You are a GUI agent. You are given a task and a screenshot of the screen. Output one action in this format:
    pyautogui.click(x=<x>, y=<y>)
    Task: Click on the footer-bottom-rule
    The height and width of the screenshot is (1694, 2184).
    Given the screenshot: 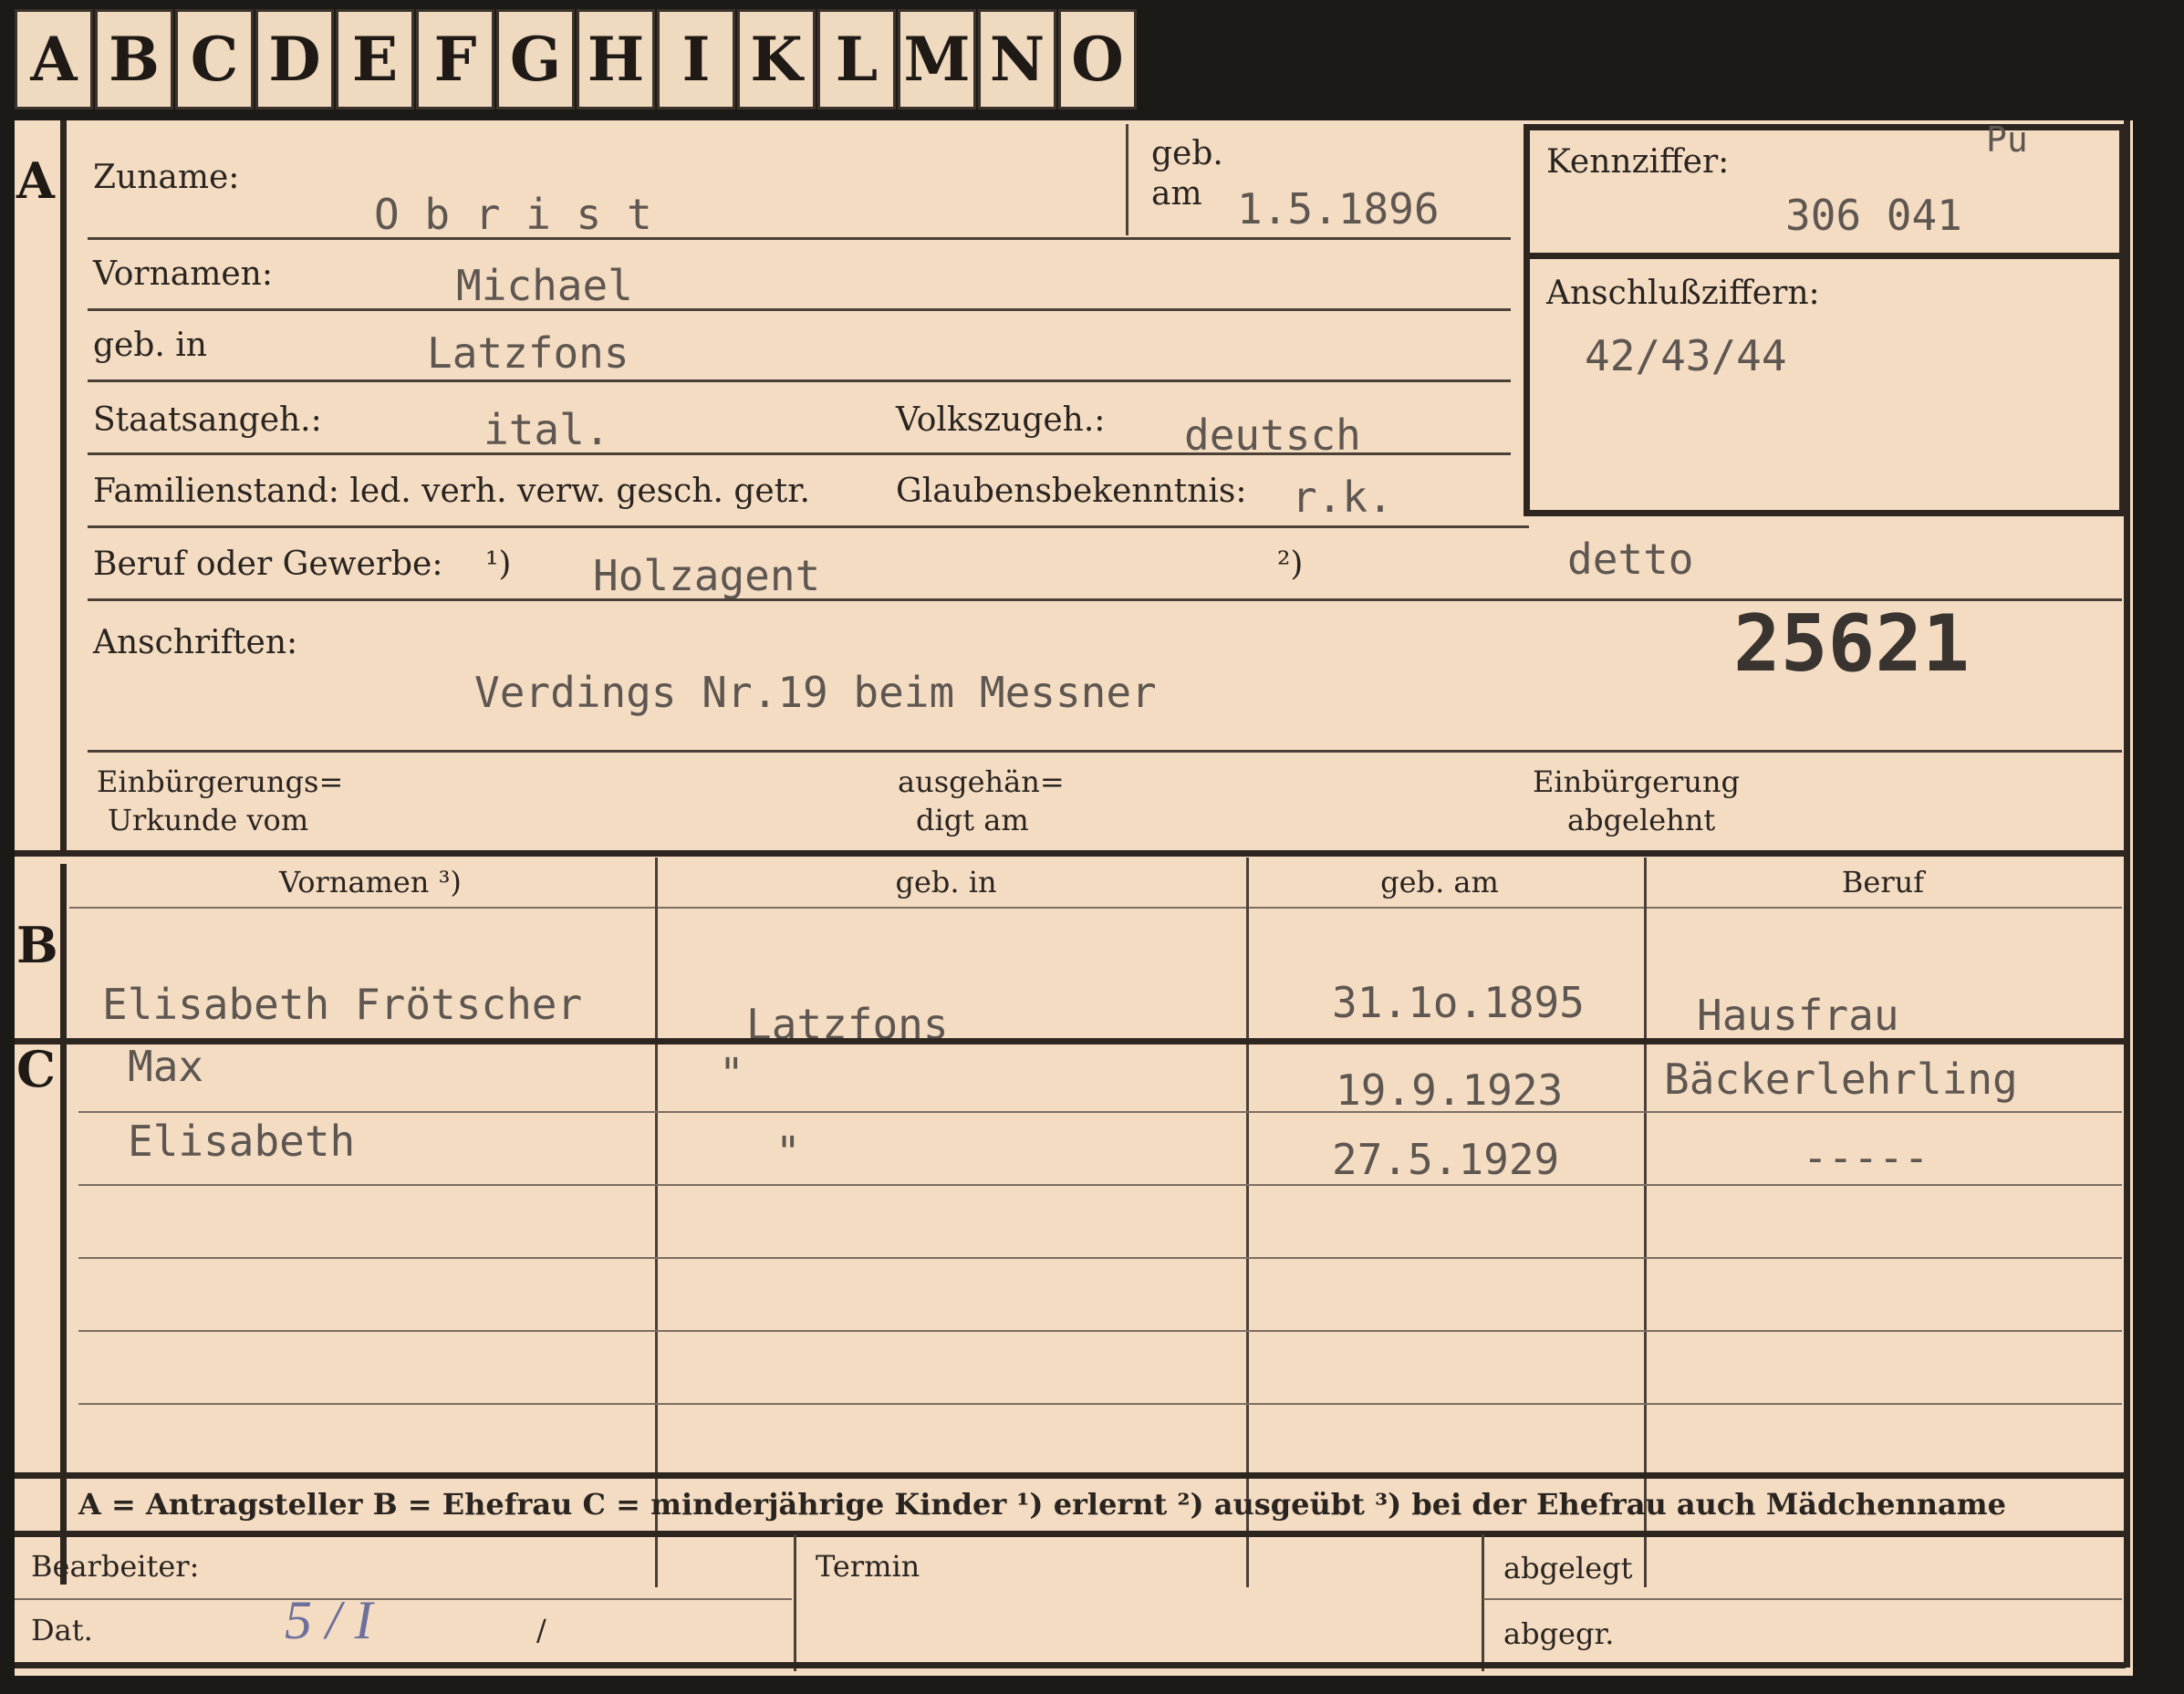 What is the action you would take?
    pyautogui.click(x=1070, y=1665)
    